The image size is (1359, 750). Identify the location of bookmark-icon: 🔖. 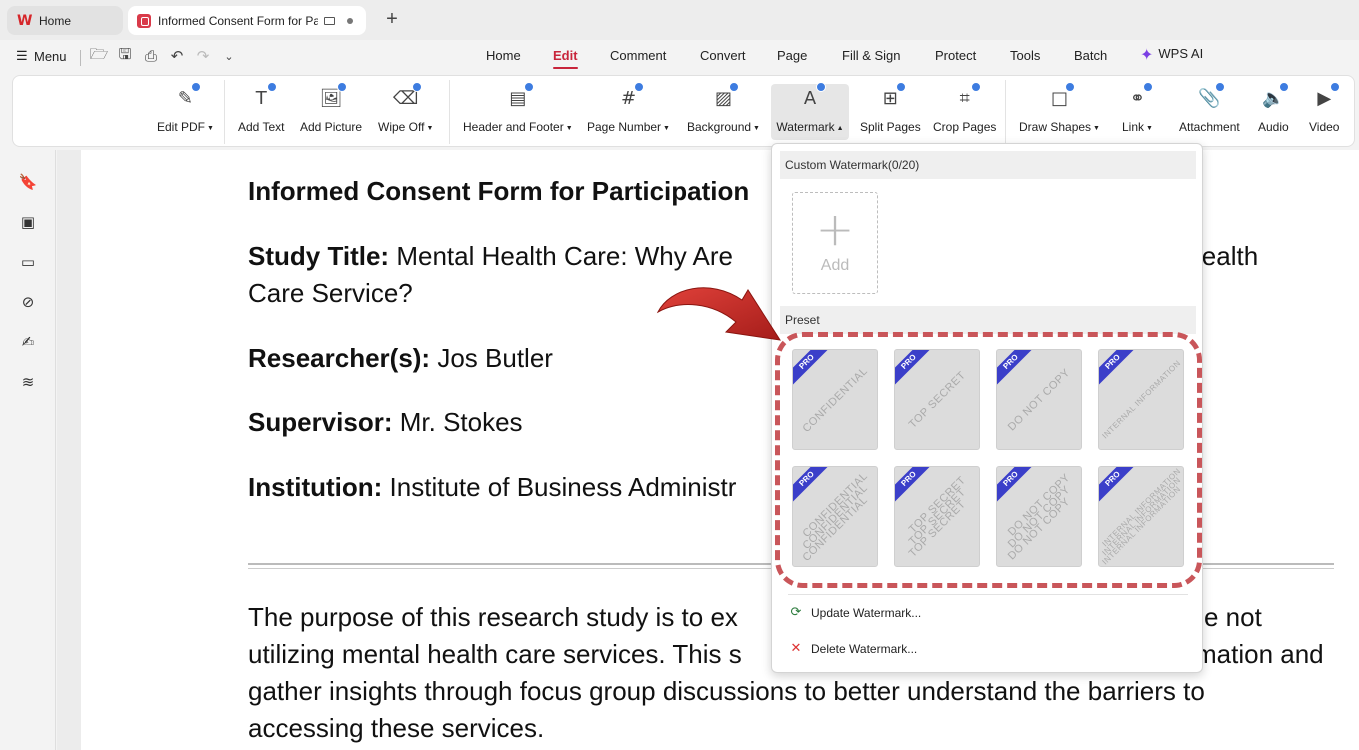
(28, 182).